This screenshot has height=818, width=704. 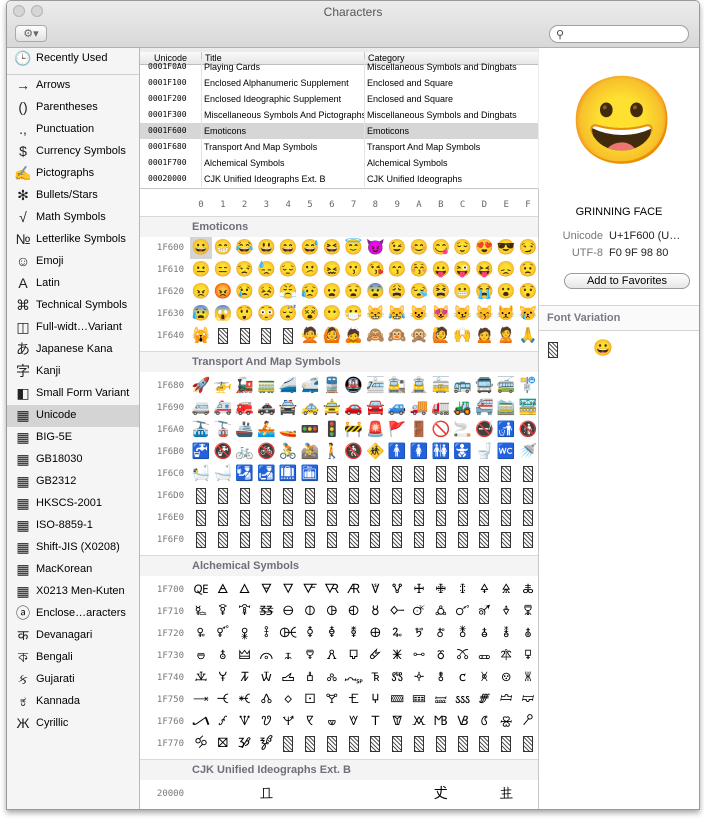 What do you see at coordinates (506, 452) in the screenshot?
I see `glyph-cell: 🚾` at bounding box center [506, 452].